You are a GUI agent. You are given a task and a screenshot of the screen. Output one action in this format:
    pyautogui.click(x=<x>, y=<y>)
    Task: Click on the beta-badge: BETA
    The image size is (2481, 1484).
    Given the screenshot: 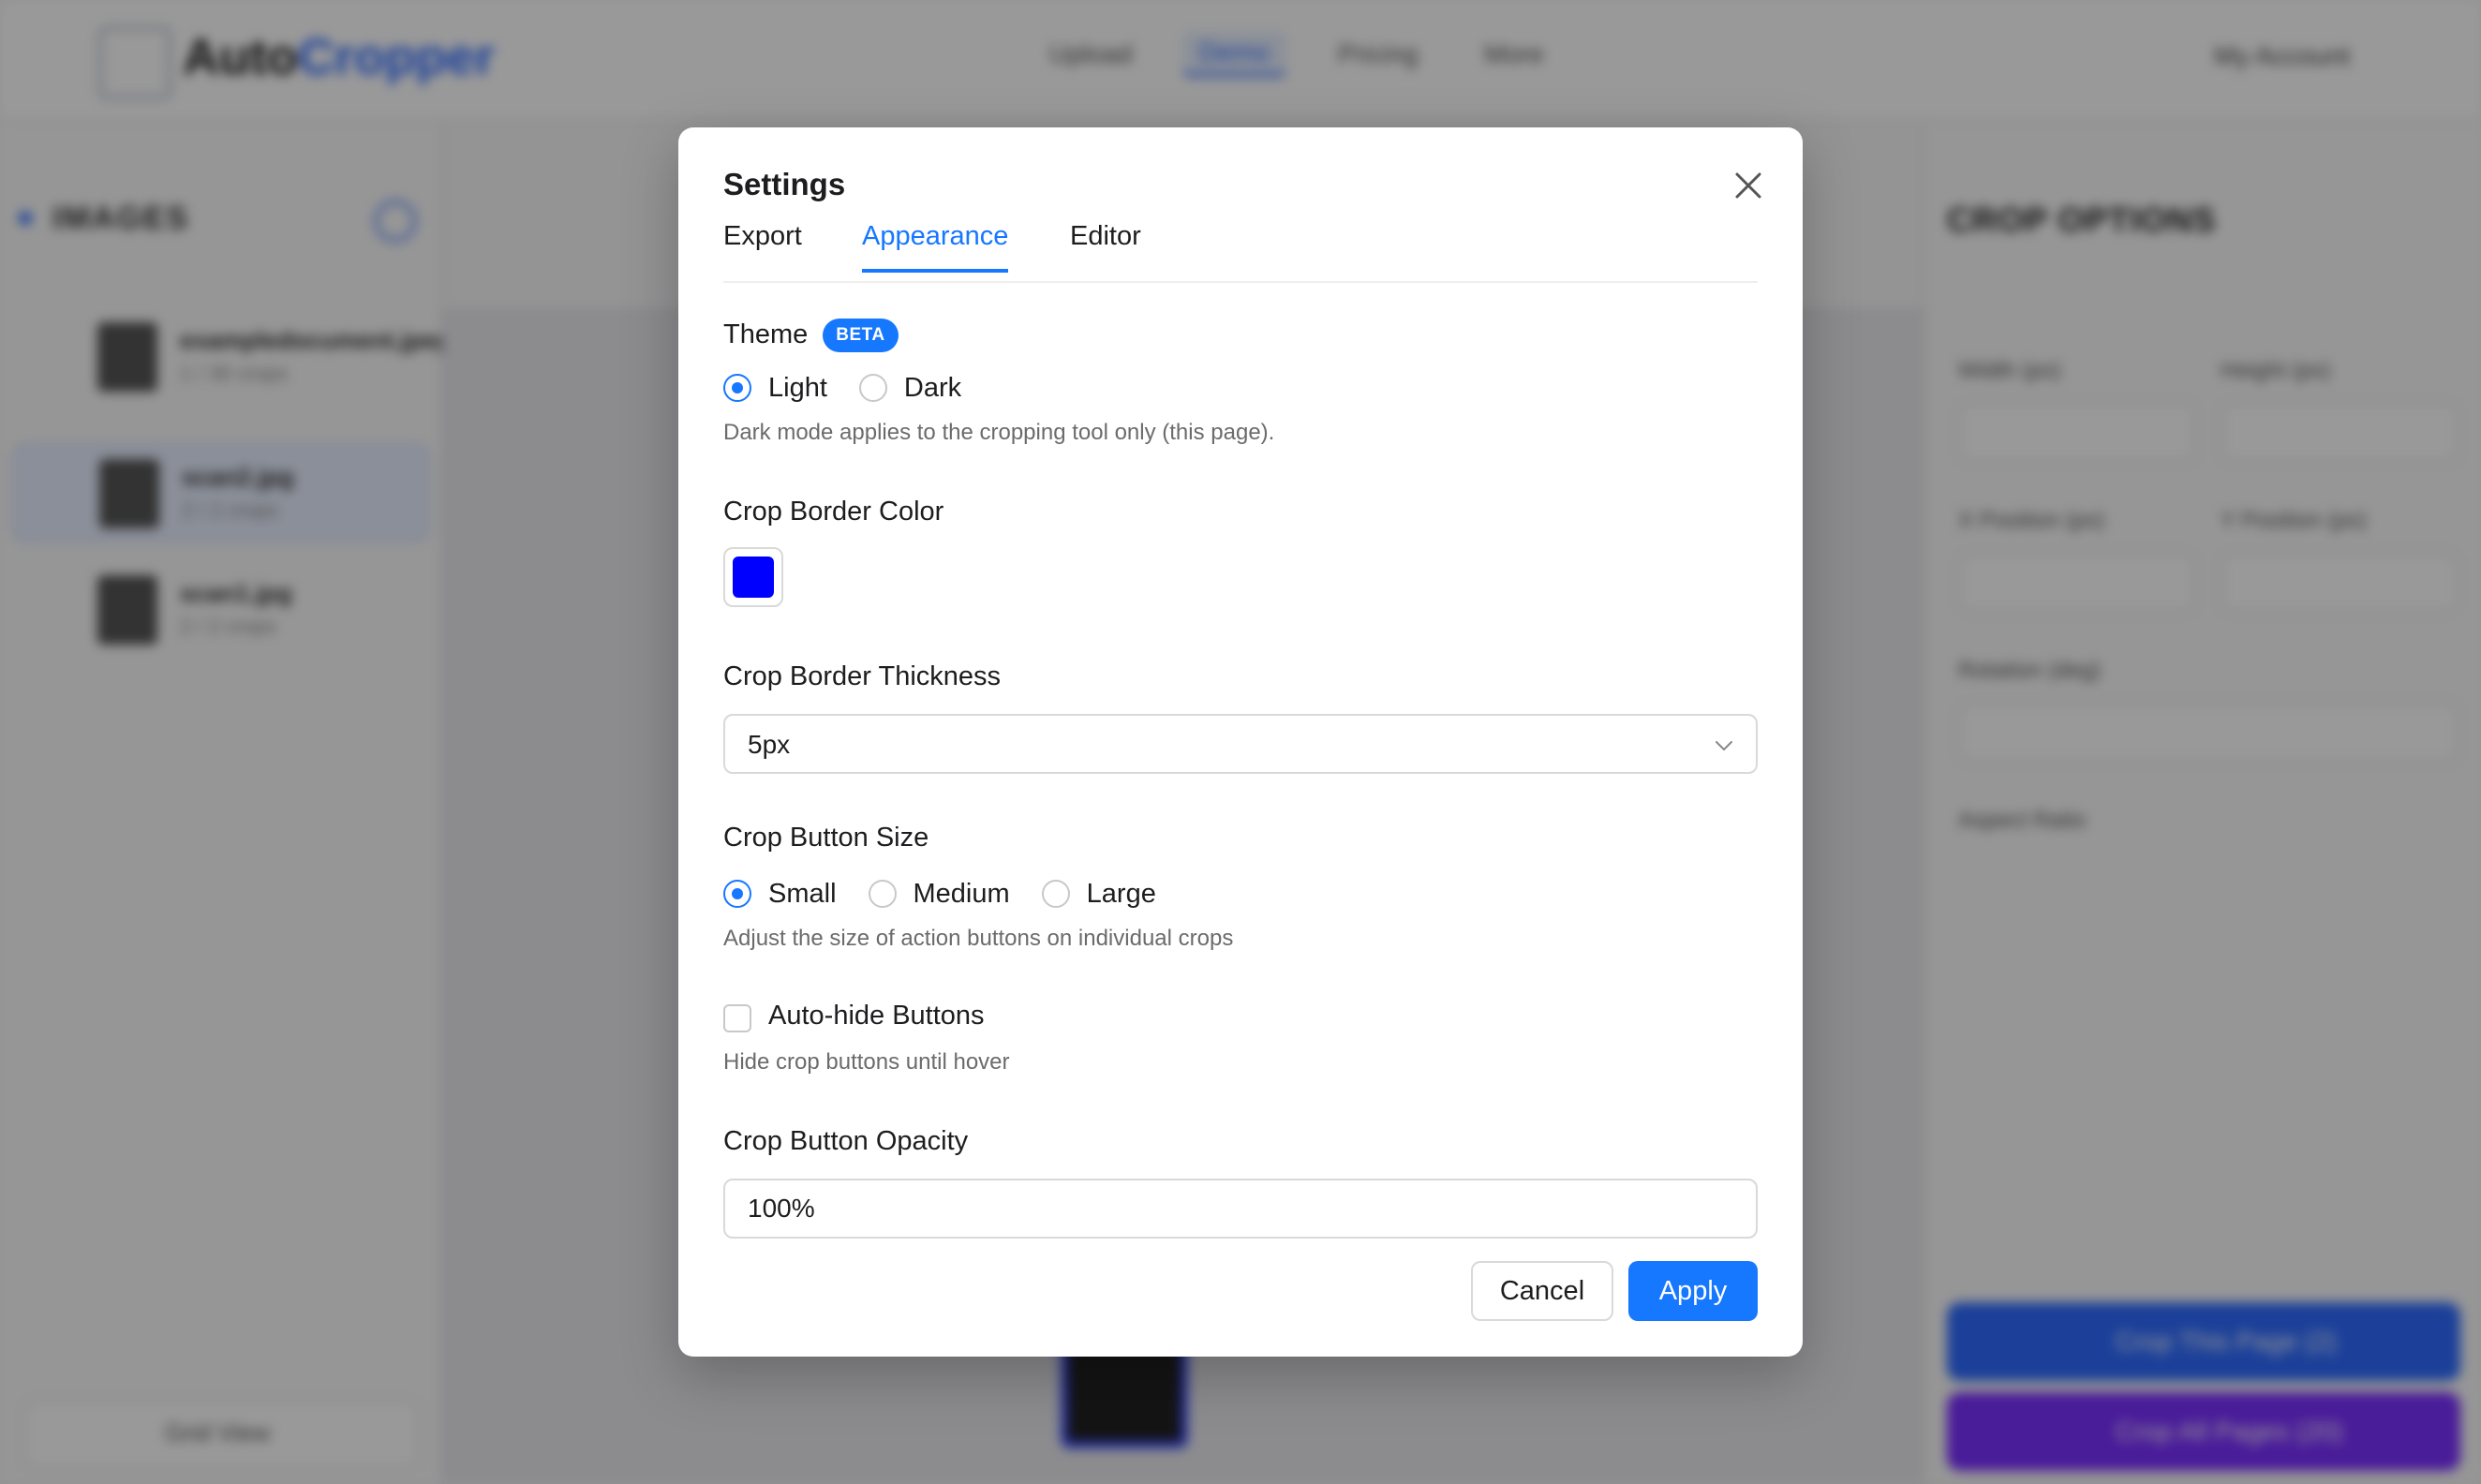 What is the action you would take?
    pyautogui.click(x=861, y=335)
    